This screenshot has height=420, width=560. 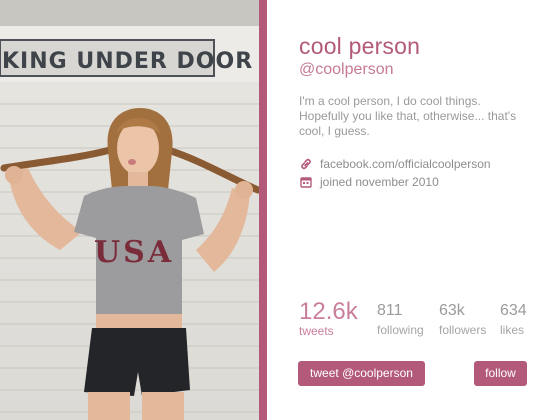 What do you see at coordinates (500, 373) in the screenshot?
I see `follow-button: follow` at bounding box center [500, 373].